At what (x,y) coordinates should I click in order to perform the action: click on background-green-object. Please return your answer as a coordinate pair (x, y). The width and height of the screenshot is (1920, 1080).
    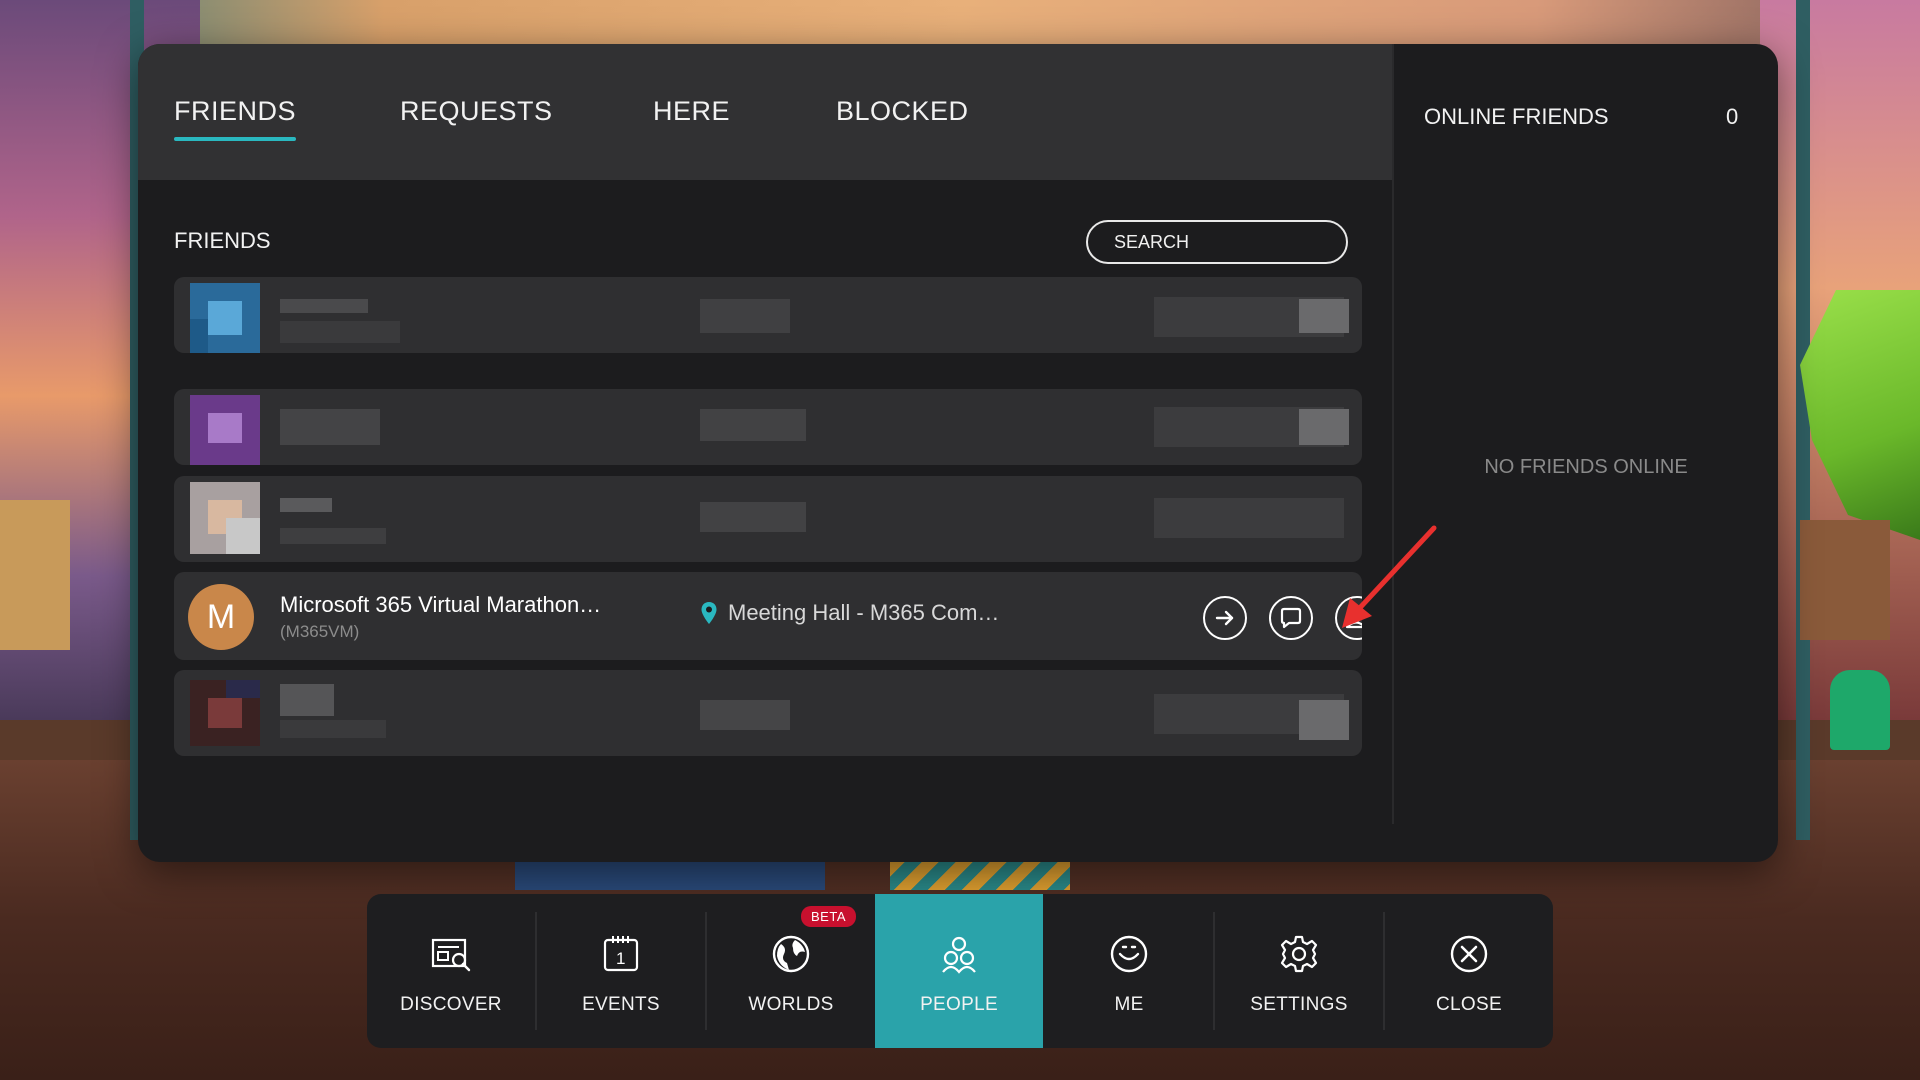
    Looking at the image, I should click on (1860, 710).